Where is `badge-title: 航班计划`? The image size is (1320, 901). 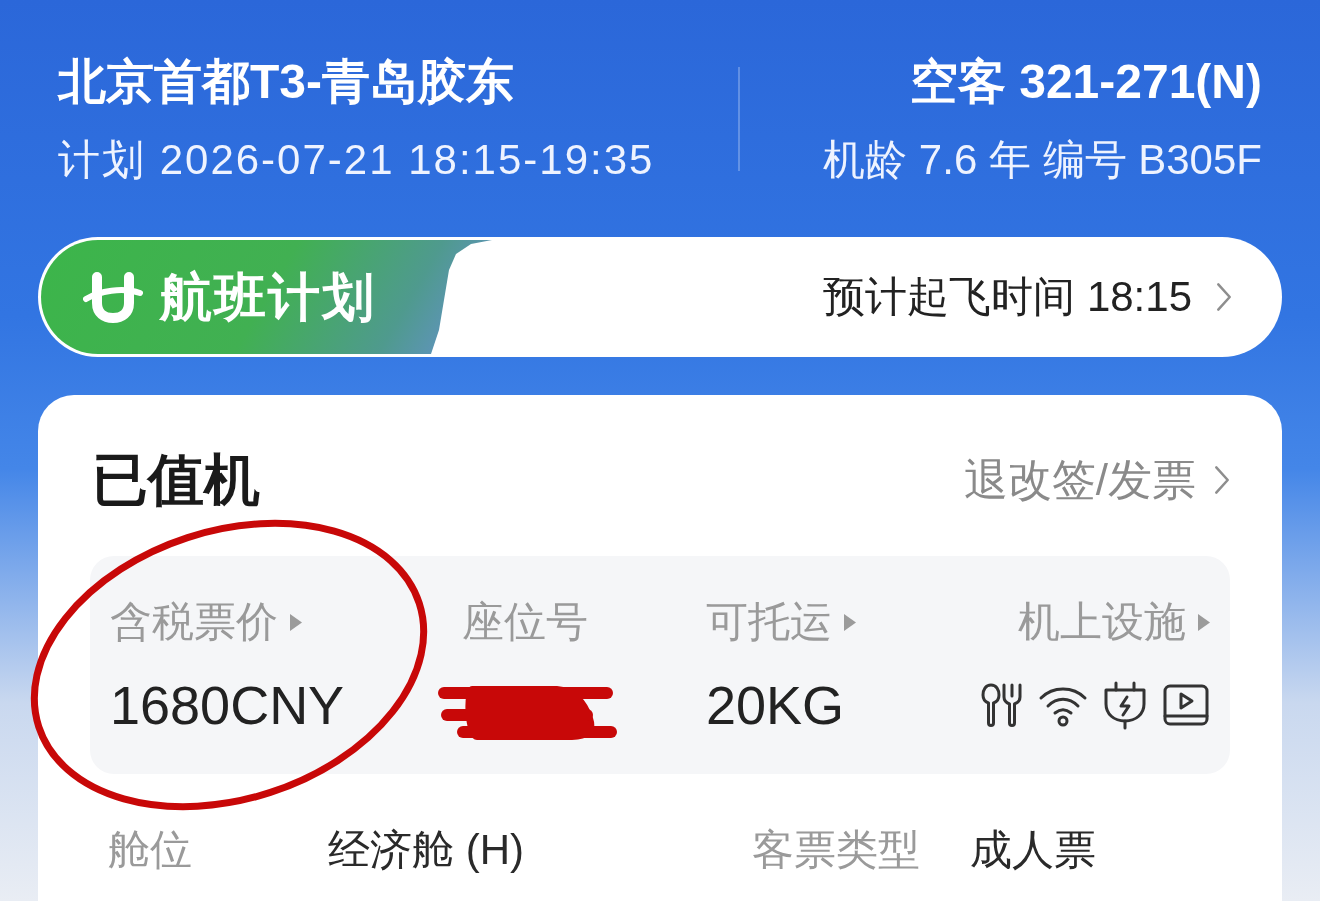
badge-title: 航班计划 is located at coordinates (268, 297).